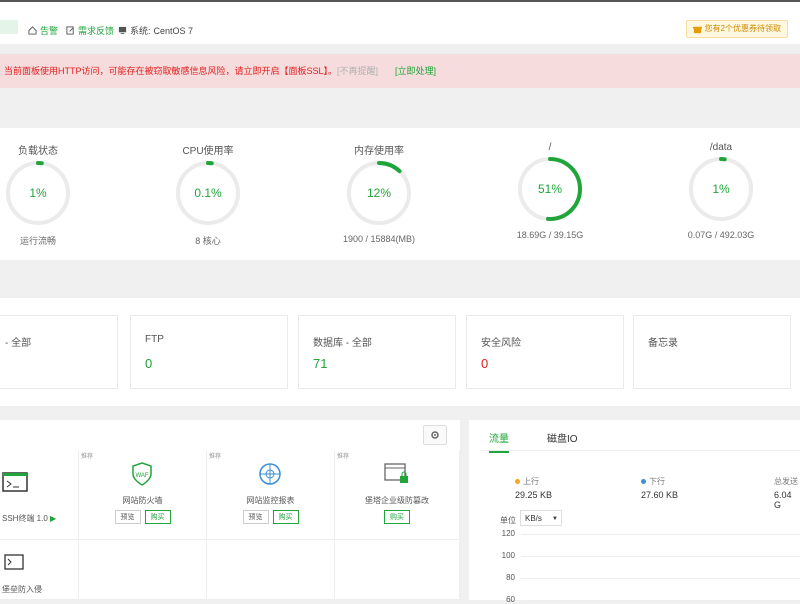  What do you see at coordinates (742, 28) in the screenshot?
I see `coupon-text: 您有2个优惠券待领取` at bounding box center [742, 28].